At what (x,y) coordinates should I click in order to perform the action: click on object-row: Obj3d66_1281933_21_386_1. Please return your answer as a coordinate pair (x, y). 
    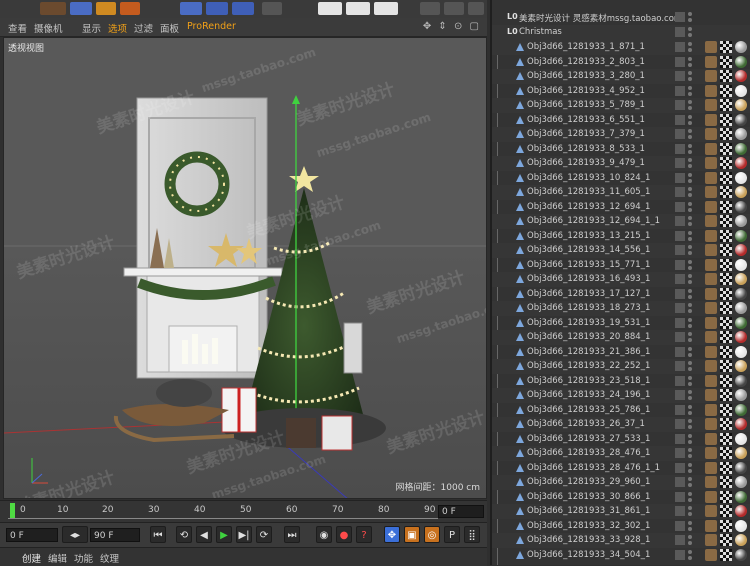
    Looking at the image, I should click on (621, 352).